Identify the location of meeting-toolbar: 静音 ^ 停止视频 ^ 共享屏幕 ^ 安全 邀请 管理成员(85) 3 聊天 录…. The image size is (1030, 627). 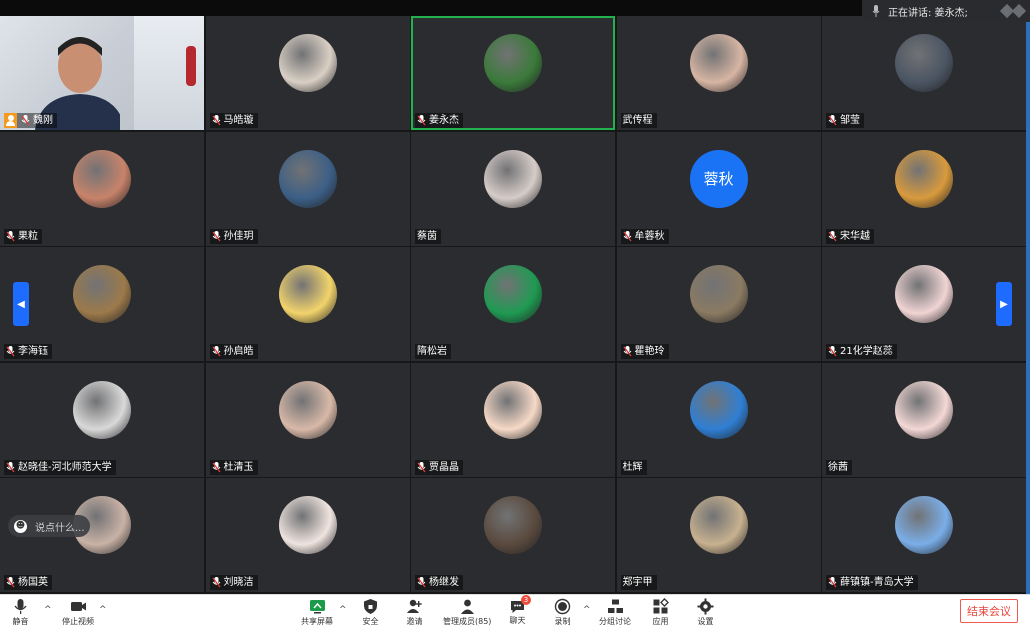
(515, 610).